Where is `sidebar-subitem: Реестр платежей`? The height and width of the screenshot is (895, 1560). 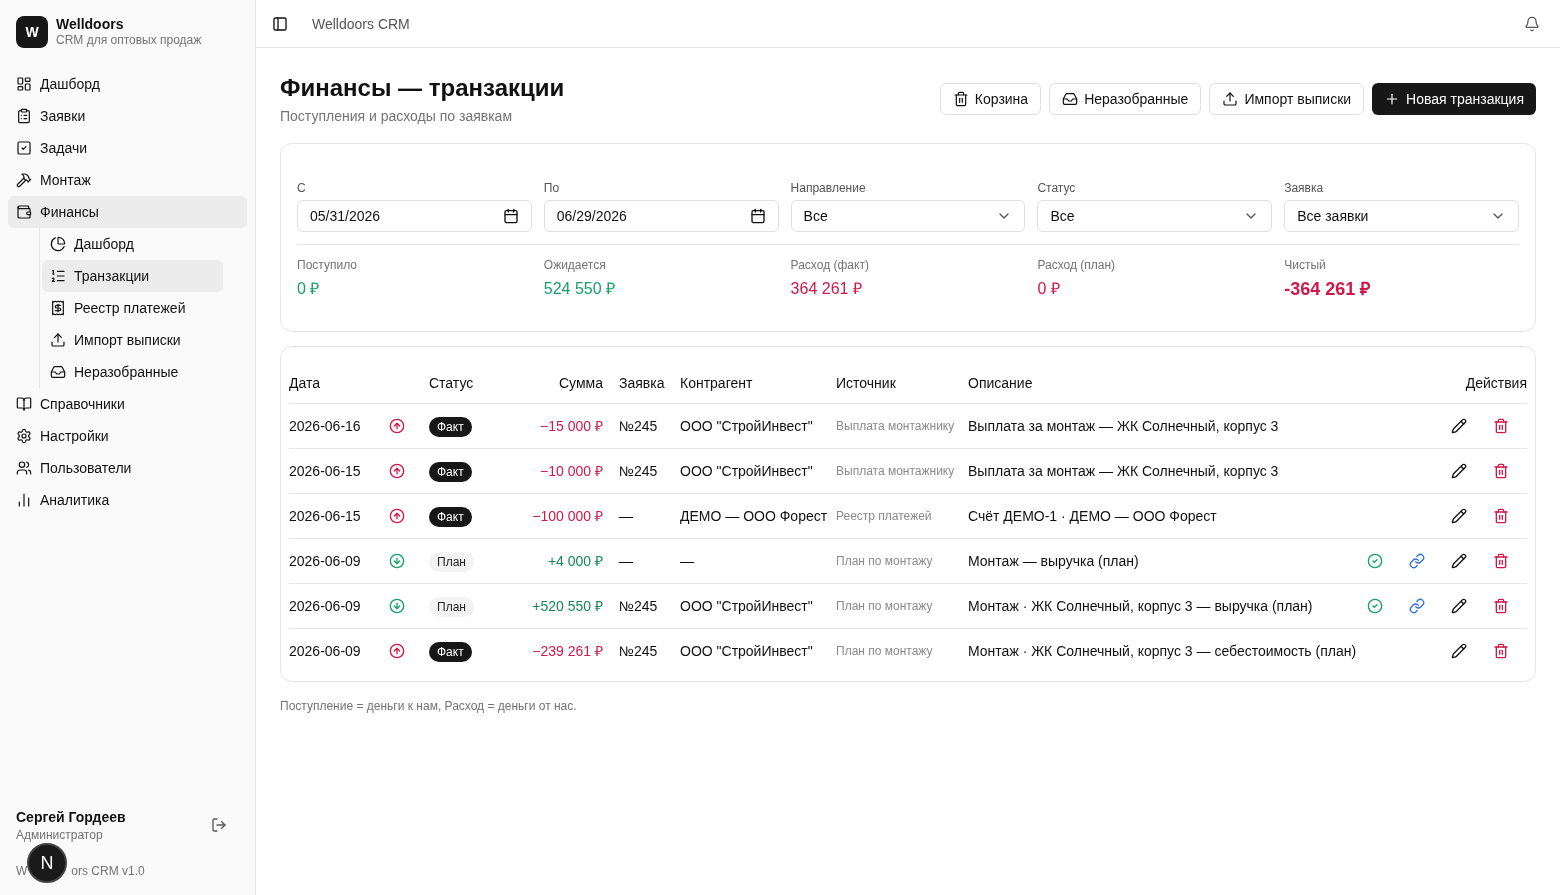 sidebar-subitem: Реестр платежей is located at coordinates (132, 308).